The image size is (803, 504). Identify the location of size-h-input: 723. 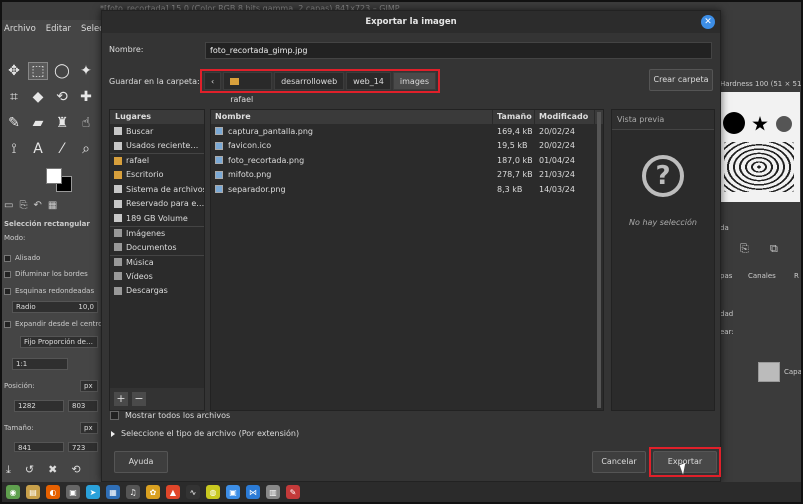
(83, 447).